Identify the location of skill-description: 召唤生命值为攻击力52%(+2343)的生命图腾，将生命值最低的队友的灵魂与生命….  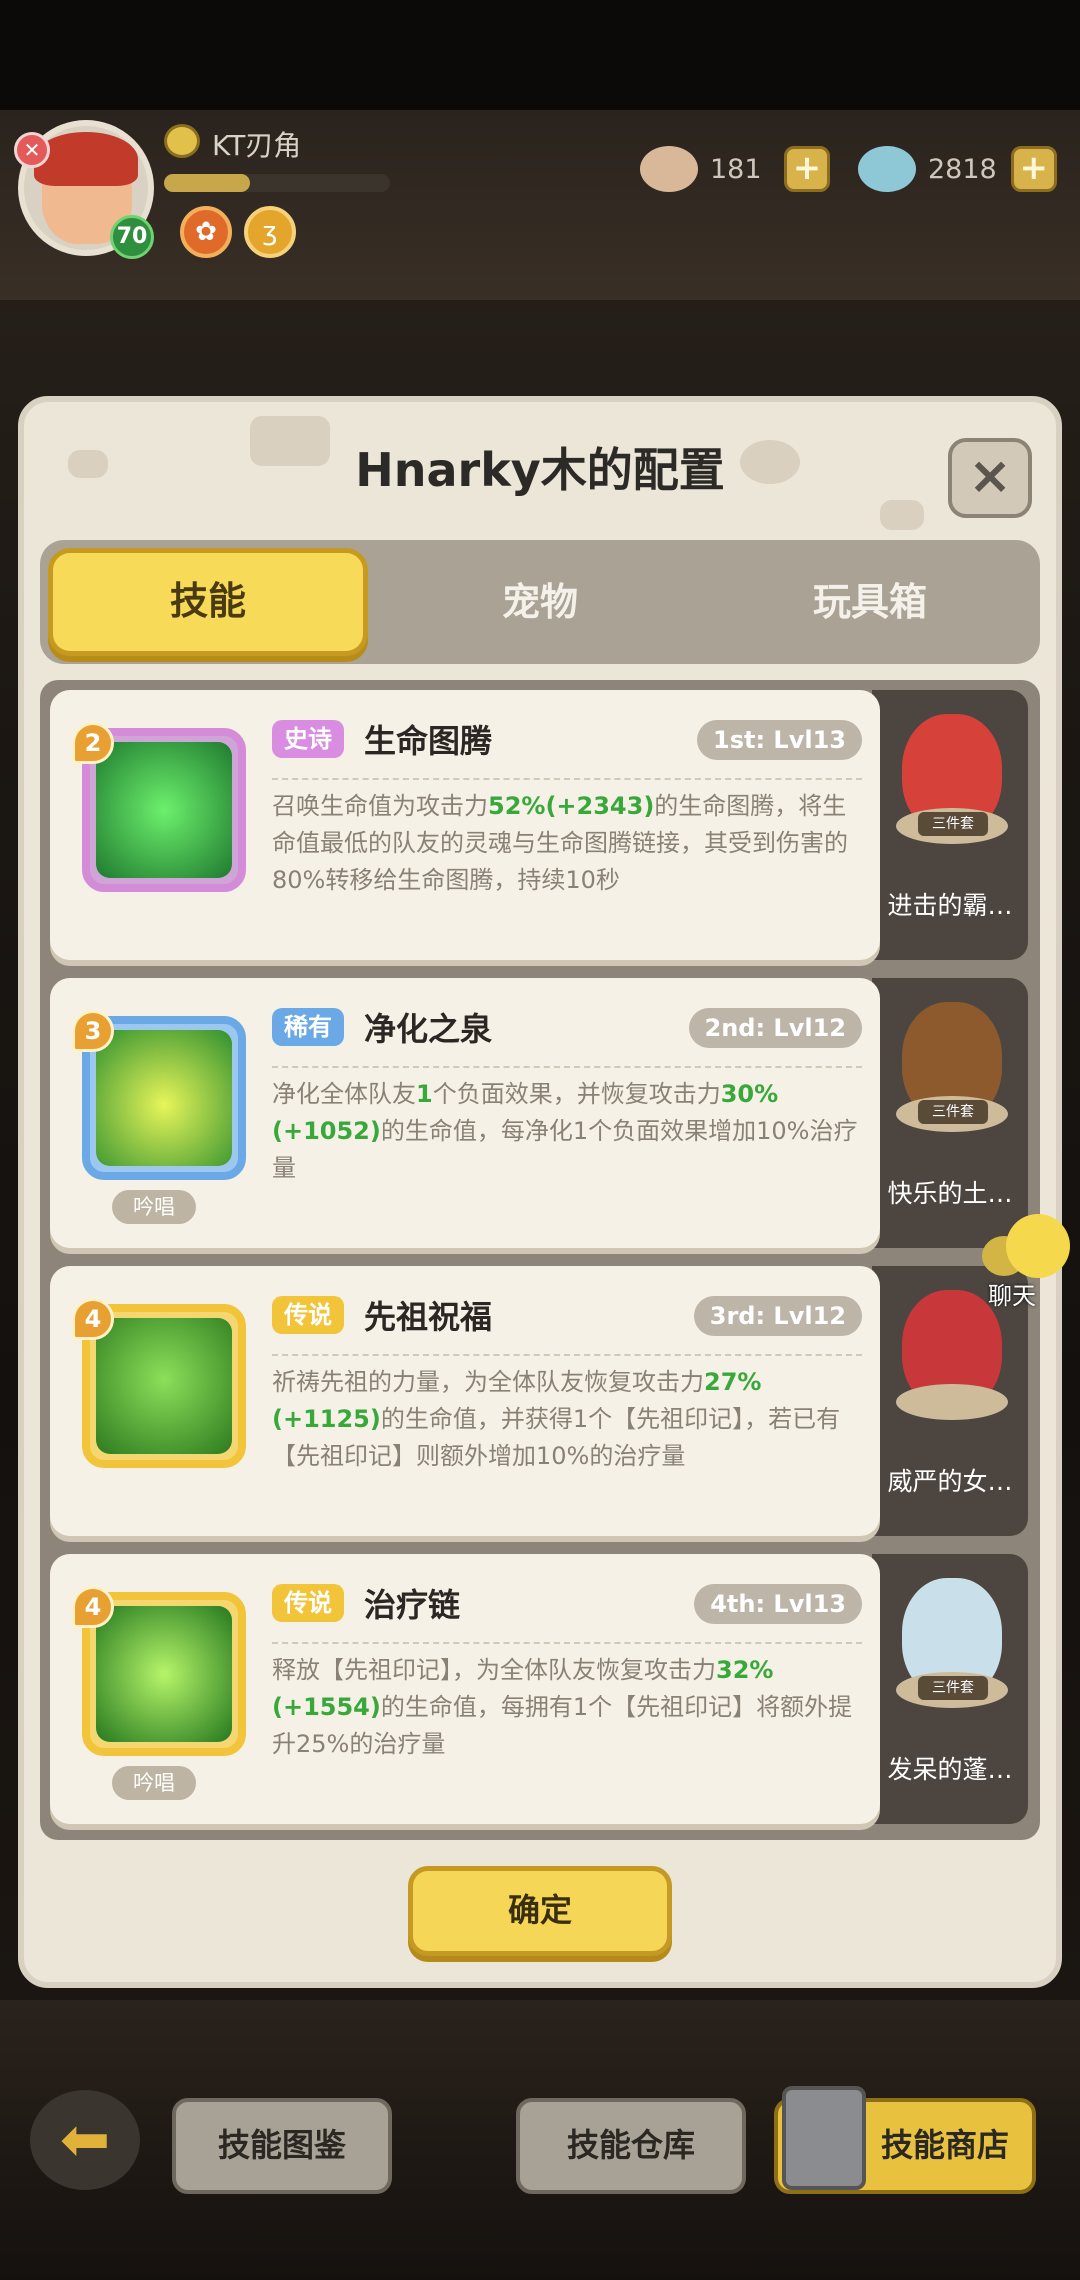
(567, 843).